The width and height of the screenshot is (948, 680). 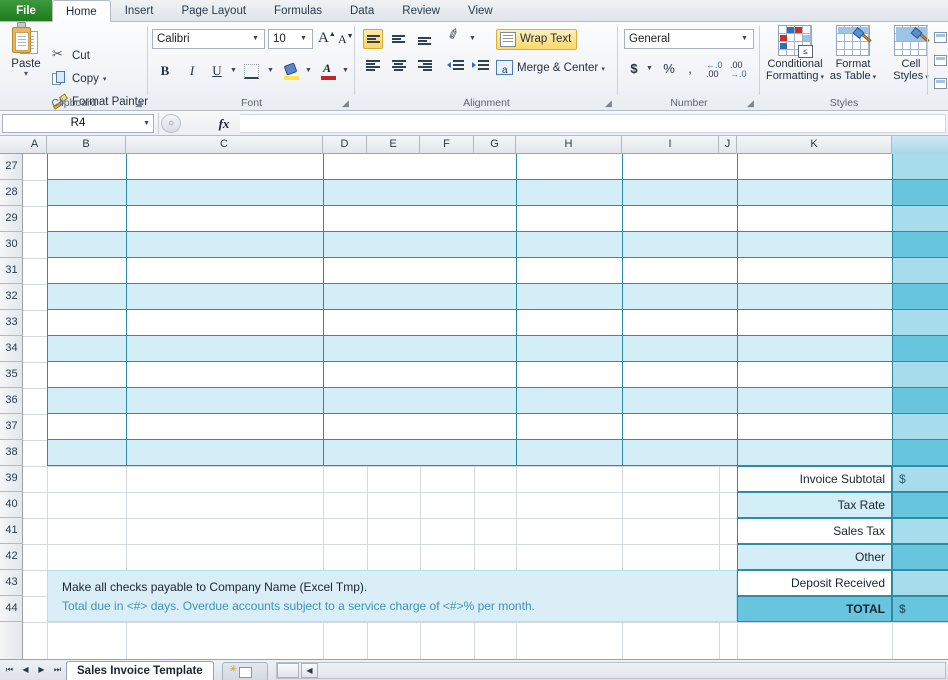 What do you see at coordinates (255, 39) in the screenshot?
I see `font-name-caret-icon: ▼` at bounding box center [255, 39].